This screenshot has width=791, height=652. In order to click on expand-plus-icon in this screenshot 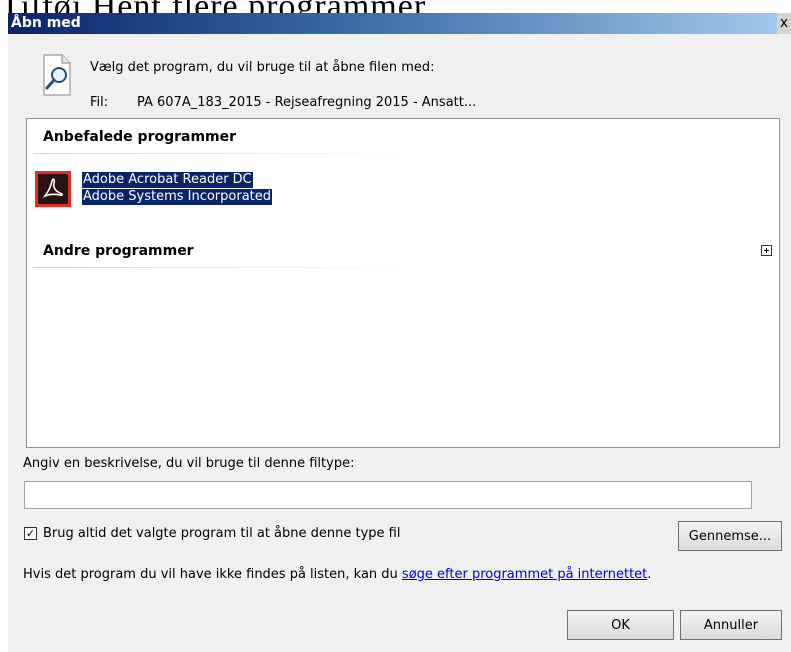, I will do `click(766, 250)`.